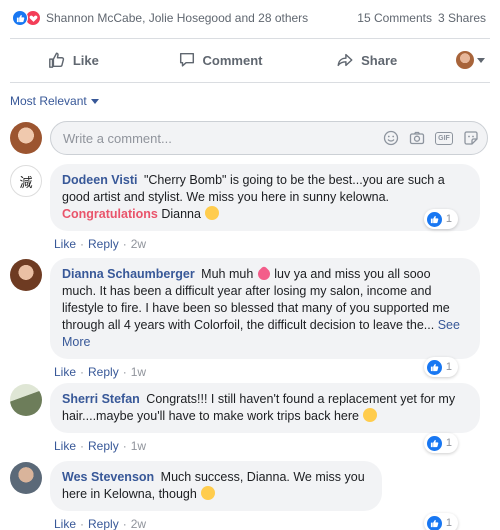 The height and width of the screenshot is (530, 500). Describe the element at coordinates (417, 138) in the screenshot. I see `camera-icon` at that location.